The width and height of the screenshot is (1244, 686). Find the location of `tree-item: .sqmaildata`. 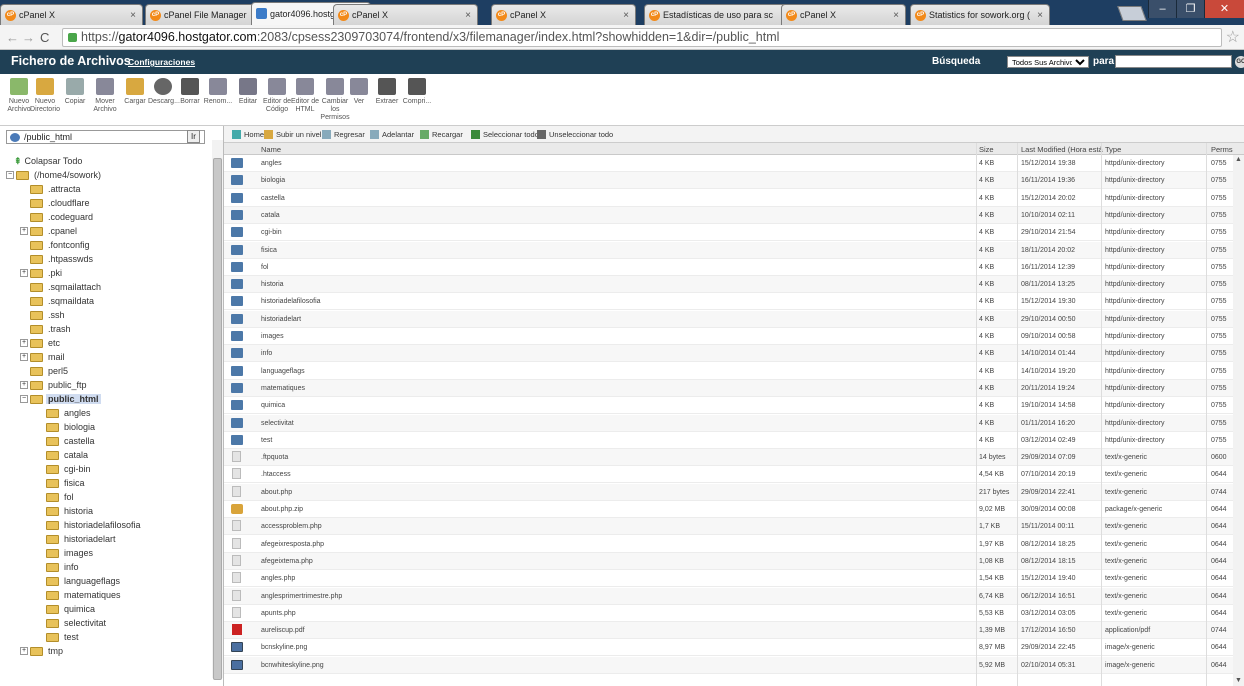

tree-item: .sqmaildata is located at coordinates (63, 301).